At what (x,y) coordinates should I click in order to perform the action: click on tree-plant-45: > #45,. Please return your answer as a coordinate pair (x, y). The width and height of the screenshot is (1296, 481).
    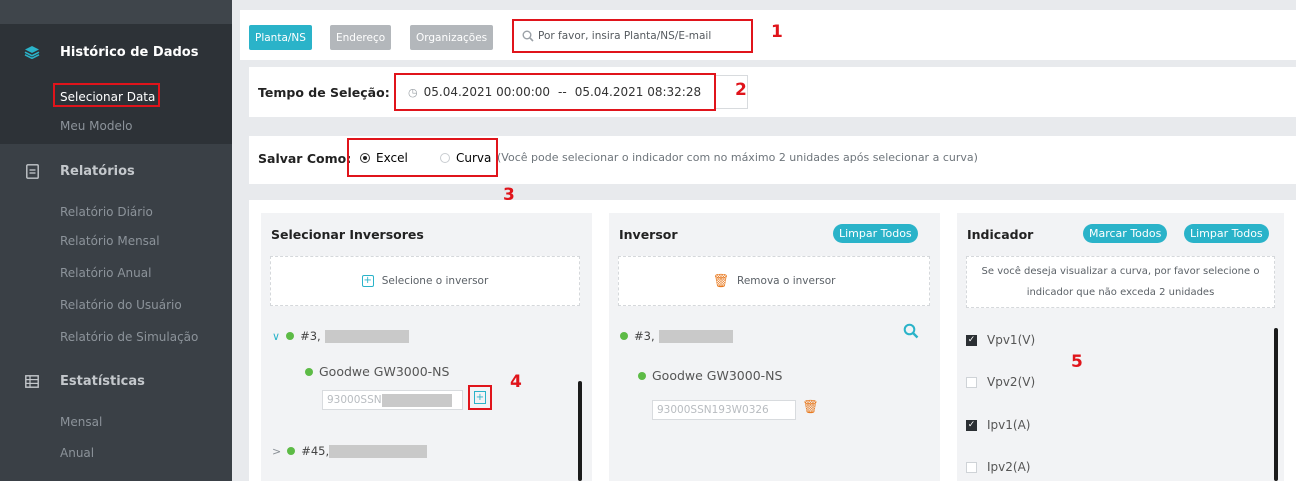
    Looking at the image, I should click on (350, 451).